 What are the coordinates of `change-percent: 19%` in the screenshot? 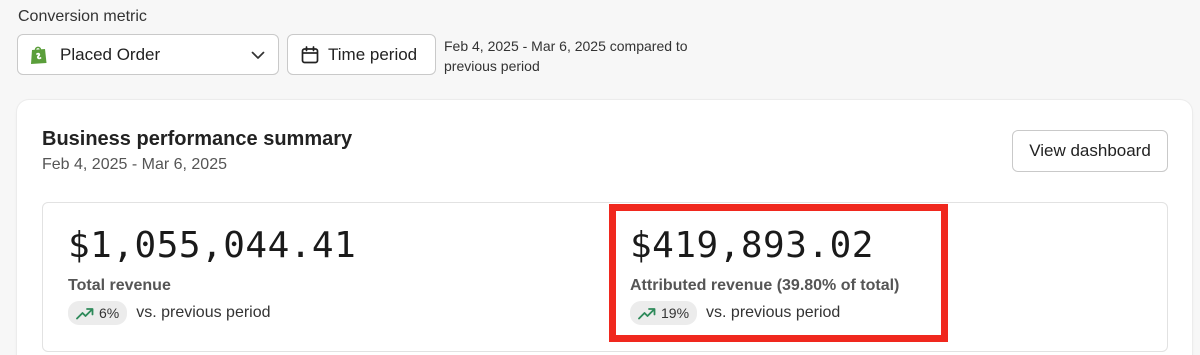 It's located at (675, 313).